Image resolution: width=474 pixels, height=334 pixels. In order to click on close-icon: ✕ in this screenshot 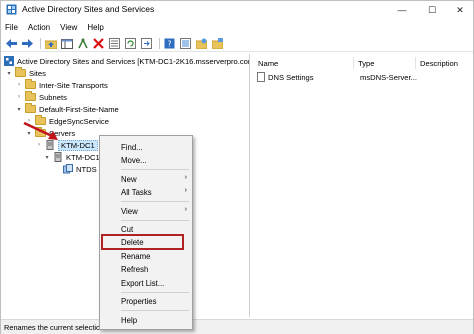, I will do `click(460, 9)`.